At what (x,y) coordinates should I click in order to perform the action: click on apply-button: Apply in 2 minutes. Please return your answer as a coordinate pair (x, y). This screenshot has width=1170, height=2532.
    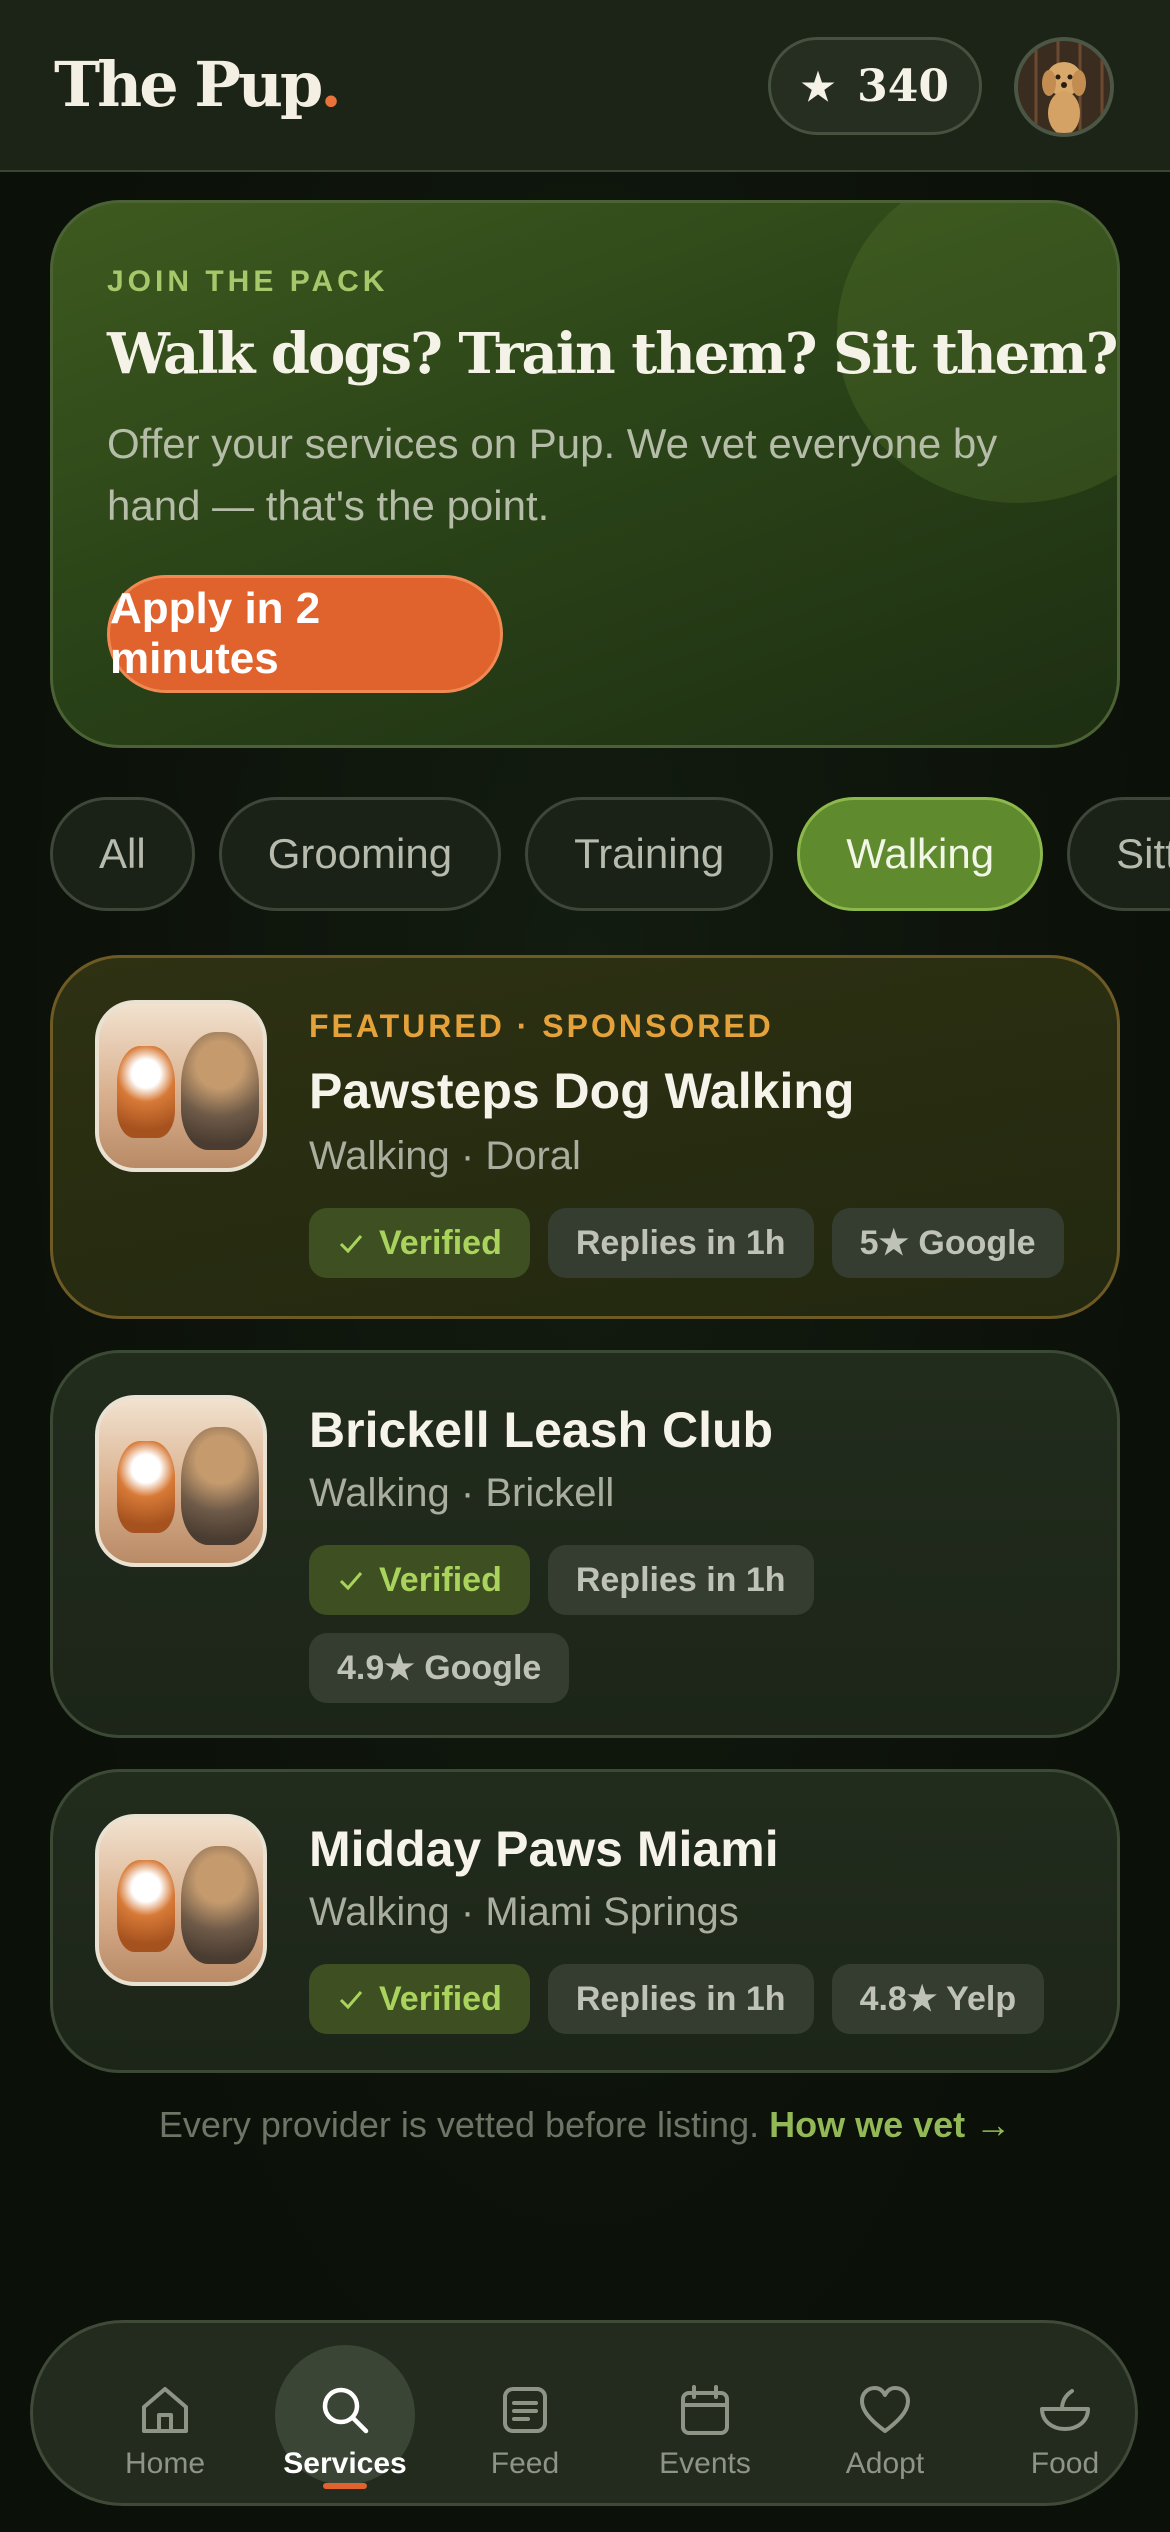
    Looking at the image, I should click on (305, 634).